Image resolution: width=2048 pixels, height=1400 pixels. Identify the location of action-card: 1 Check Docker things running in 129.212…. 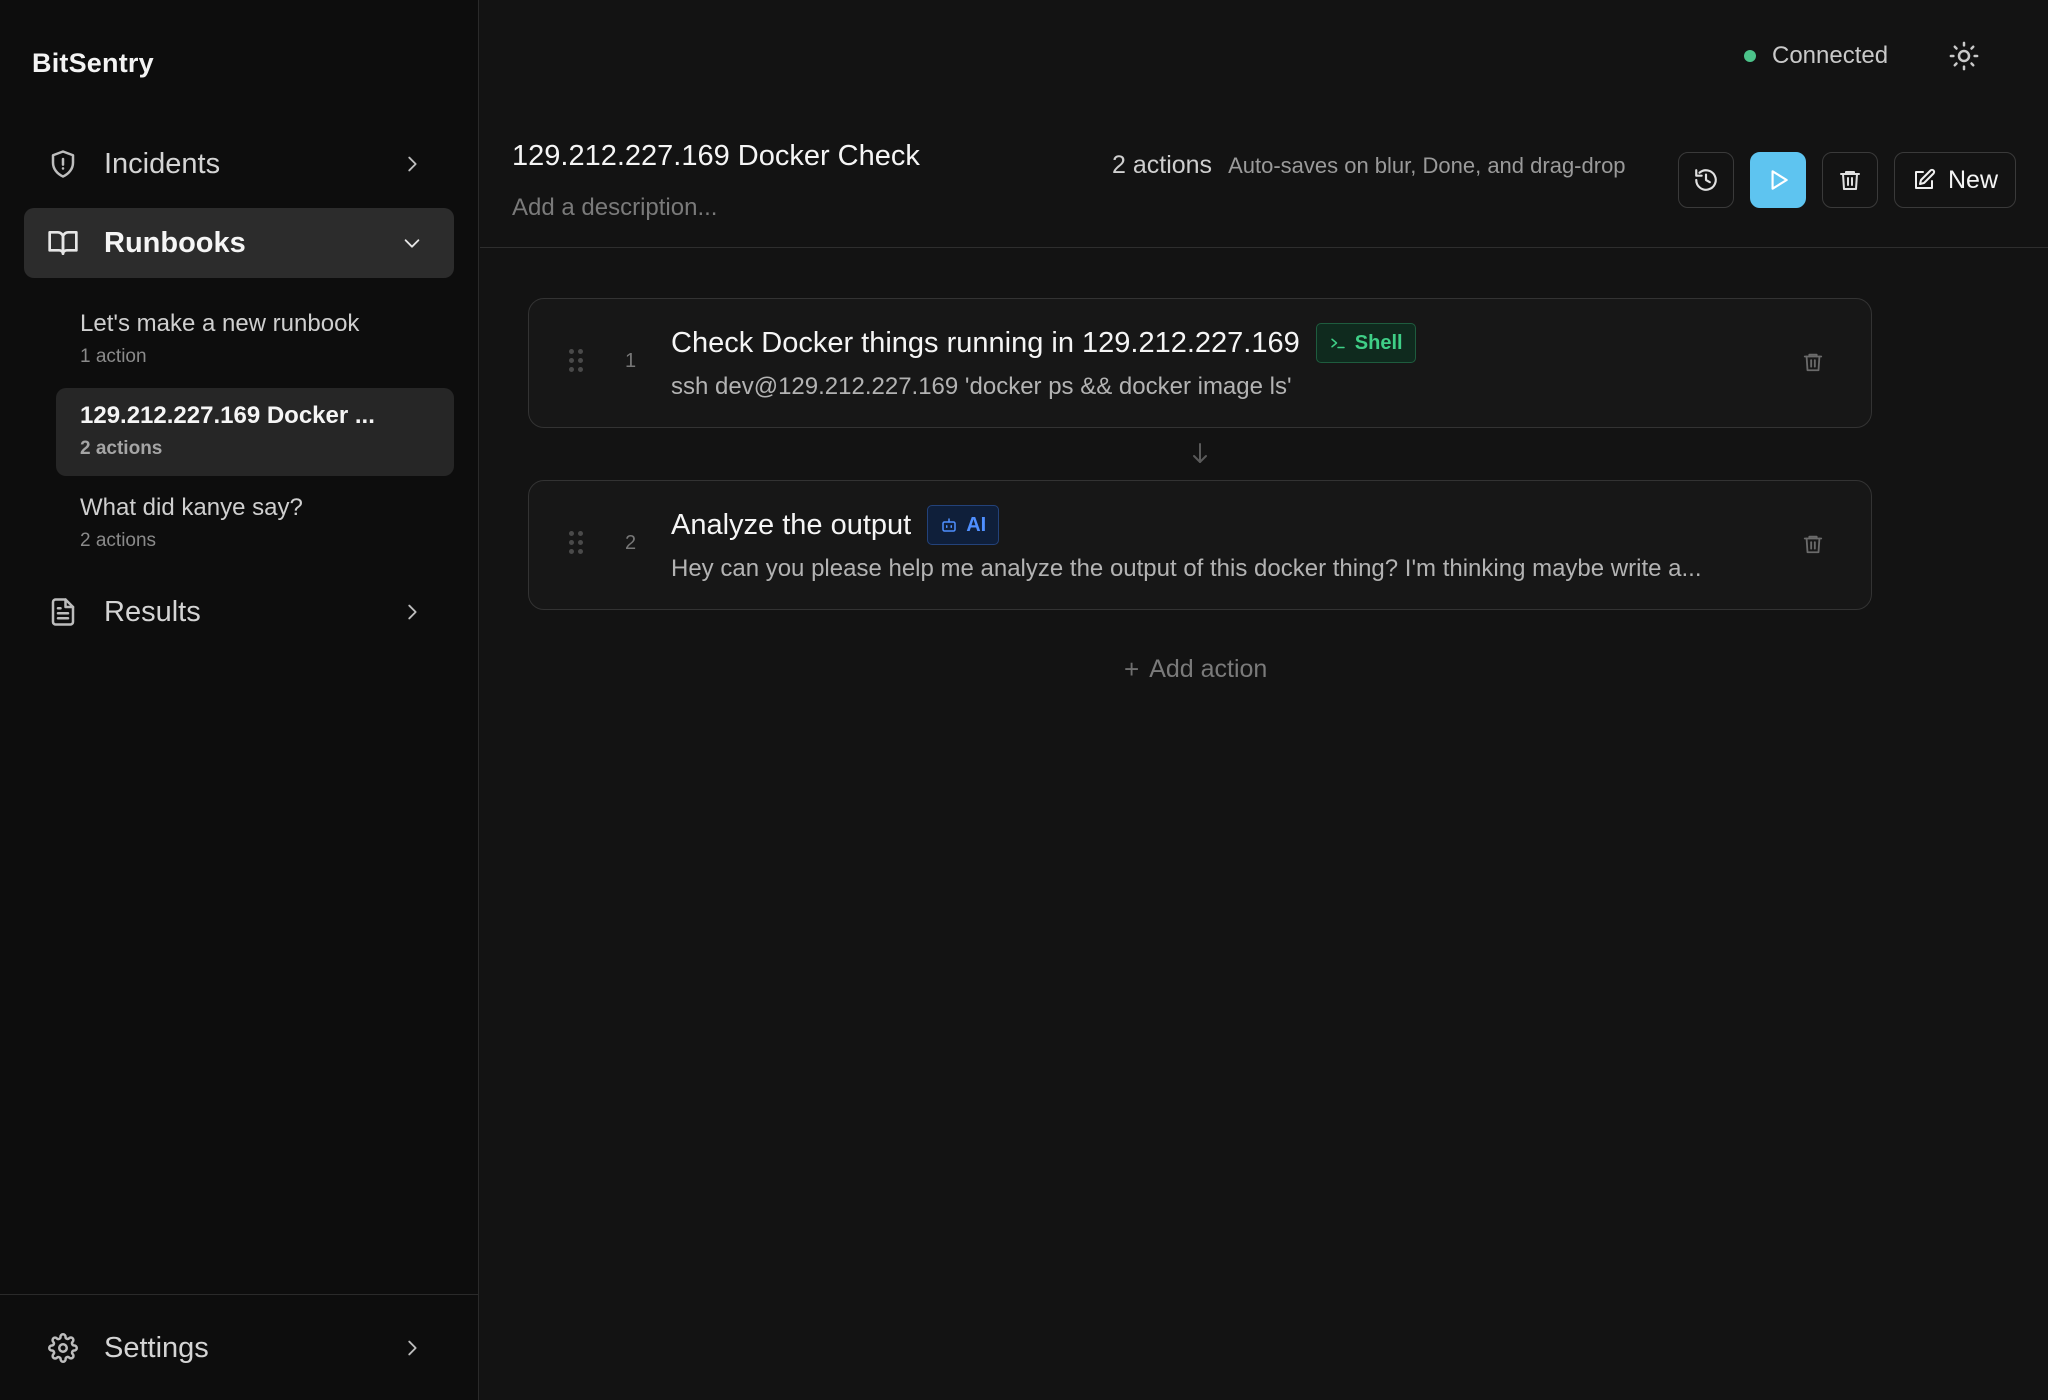
(1200, 363).